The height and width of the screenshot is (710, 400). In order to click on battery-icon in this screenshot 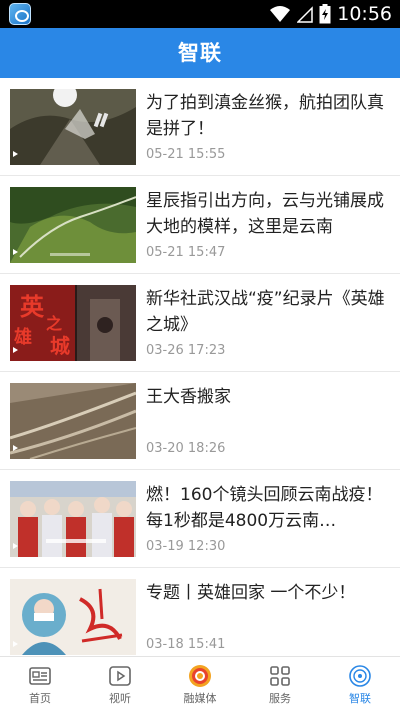, I will do `click(325, 14)`.